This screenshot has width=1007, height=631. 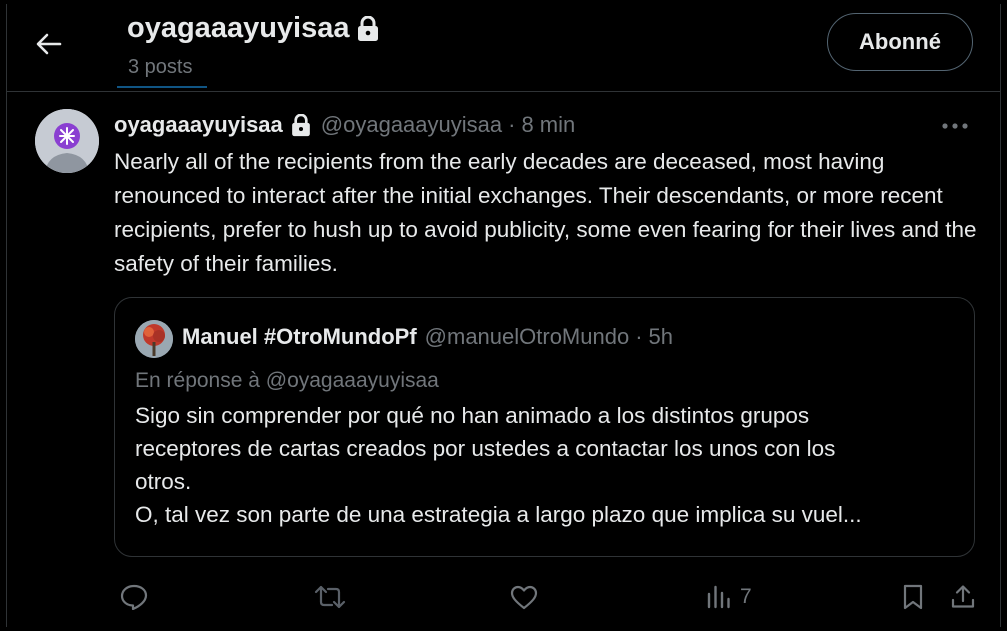 What do you see at coordinates (549, 597) in the screenshot?
I see `action-bar: 7` at bounding box center [549, 597].